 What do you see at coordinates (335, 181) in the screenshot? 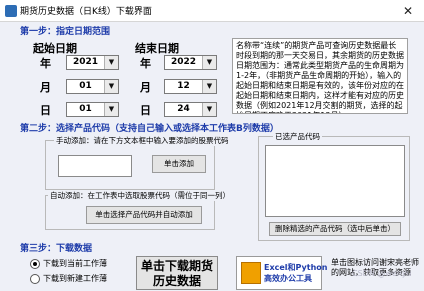
I see `selected-codes-list` at bounding box center [335, 181].